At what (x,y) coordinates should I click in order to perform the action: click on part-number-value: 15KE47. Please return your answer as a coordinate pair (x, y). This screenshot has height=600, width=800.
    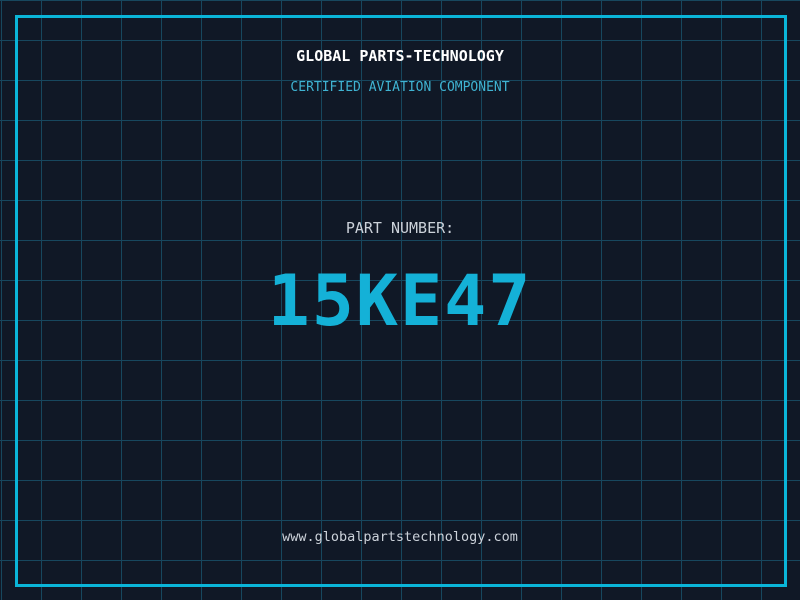
    Looking at the image, I should click on (400, 301).